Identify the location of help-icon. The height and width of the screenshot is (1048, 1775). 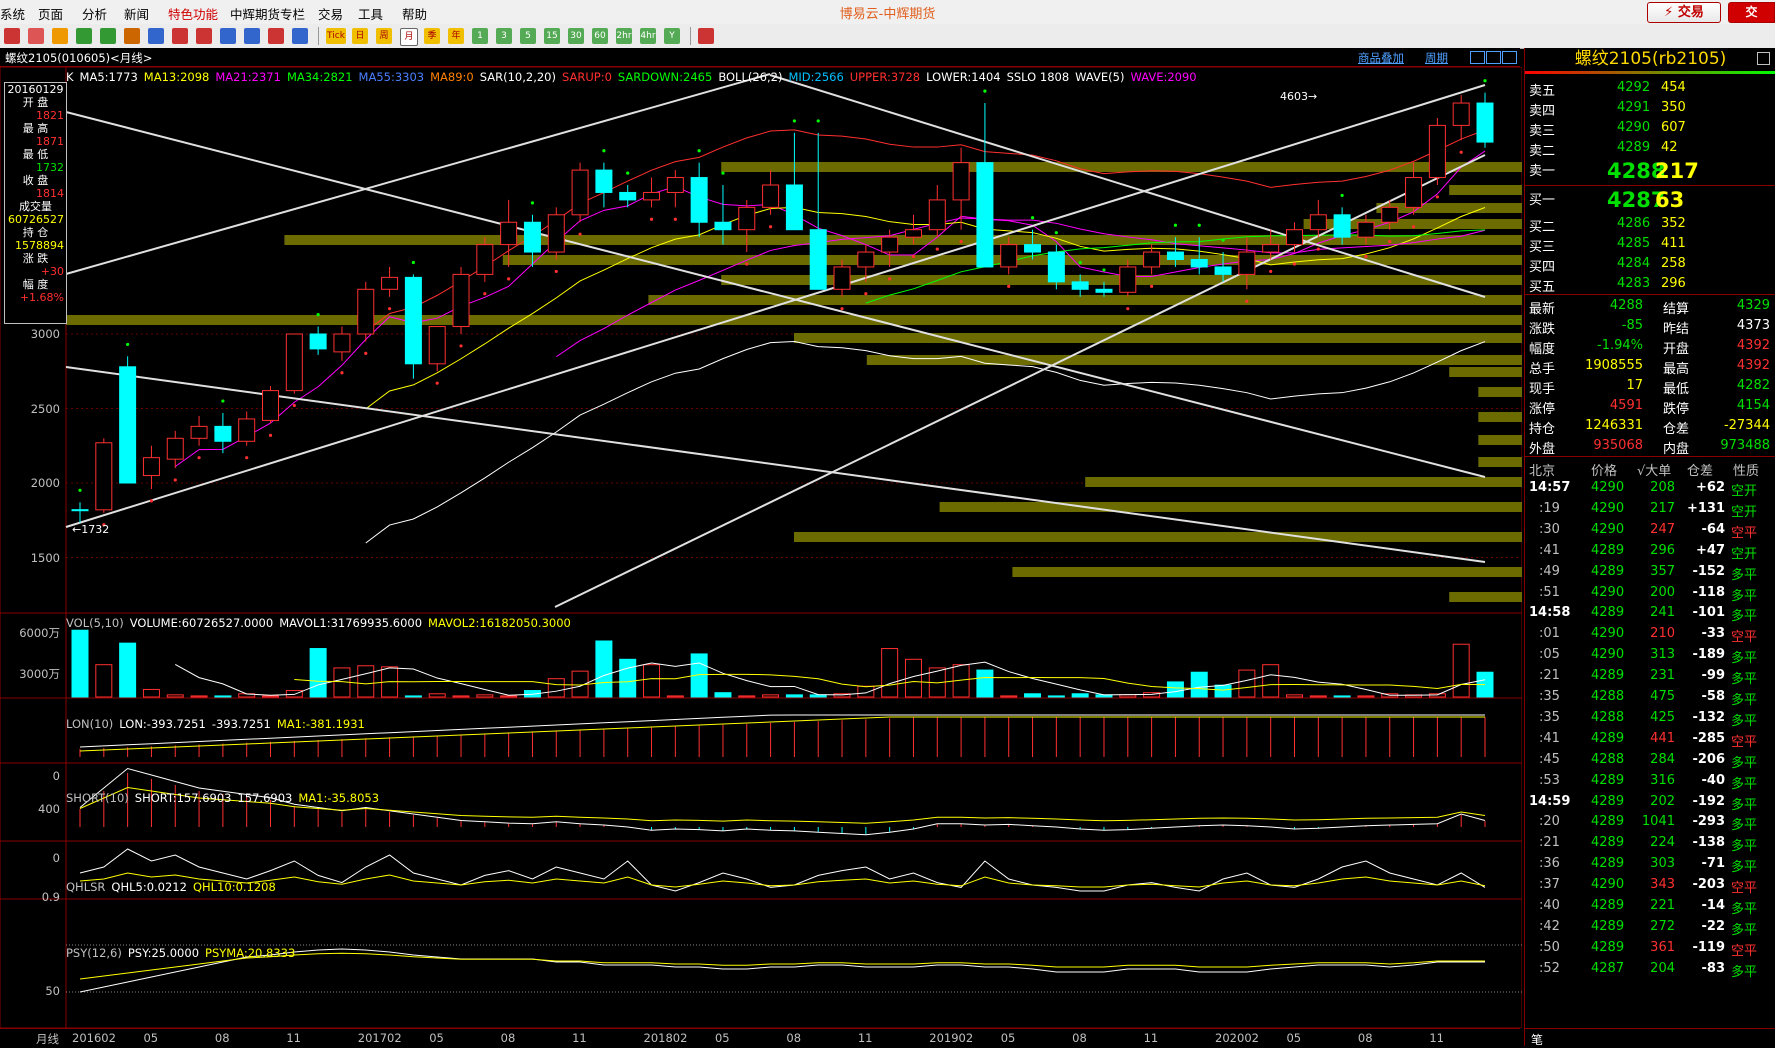
(300, 36).